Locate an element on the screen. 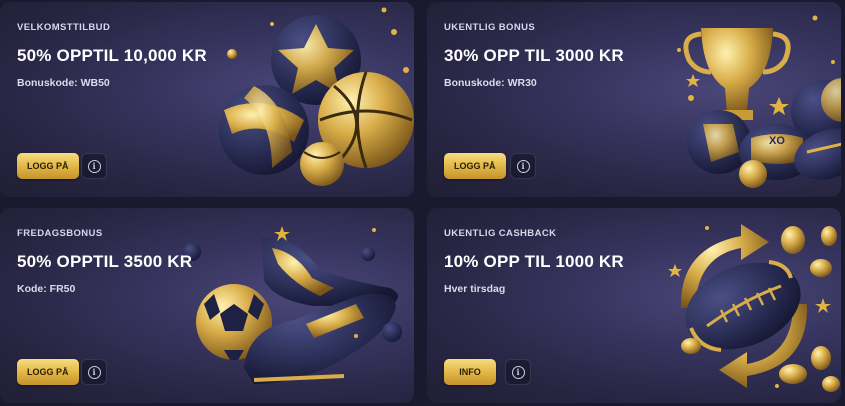 The width and height of the screenshot is (845, 406). info-text-button: INFO is located at coordinates (470, 372).